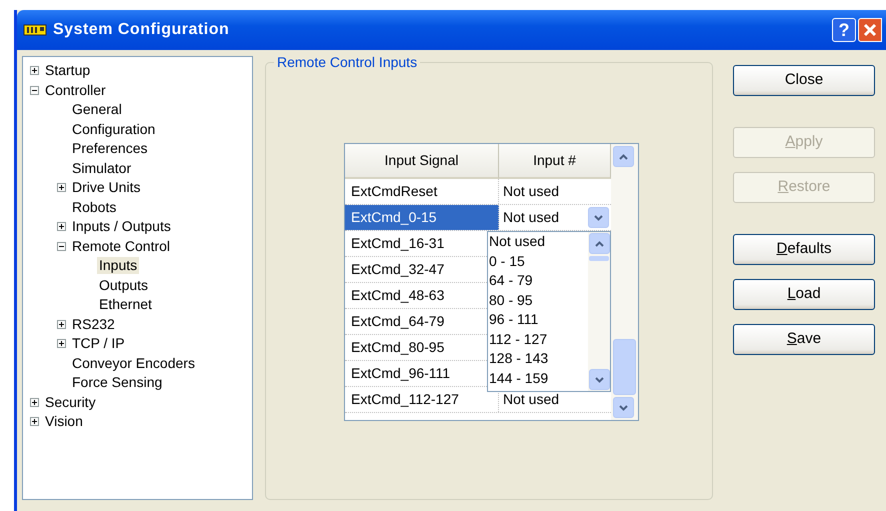 The height and width of the screenshot is (511, 886). Describe the element at coordinates (67, 71) in the screenshot. I see `tree-item: Startup` at that location.